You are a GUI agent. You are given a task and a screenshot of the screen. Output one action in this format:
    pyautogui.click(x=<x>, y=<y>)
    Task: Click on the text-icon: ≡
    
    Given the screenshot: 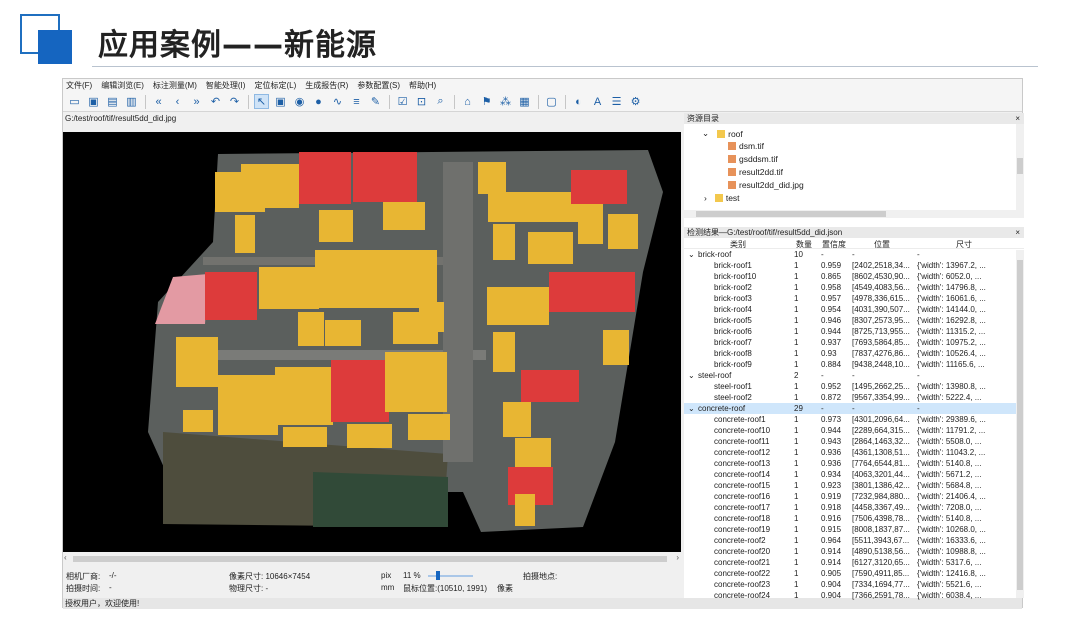 What is the action you would take?
    pyautogui.click(x=356, y=101)
    